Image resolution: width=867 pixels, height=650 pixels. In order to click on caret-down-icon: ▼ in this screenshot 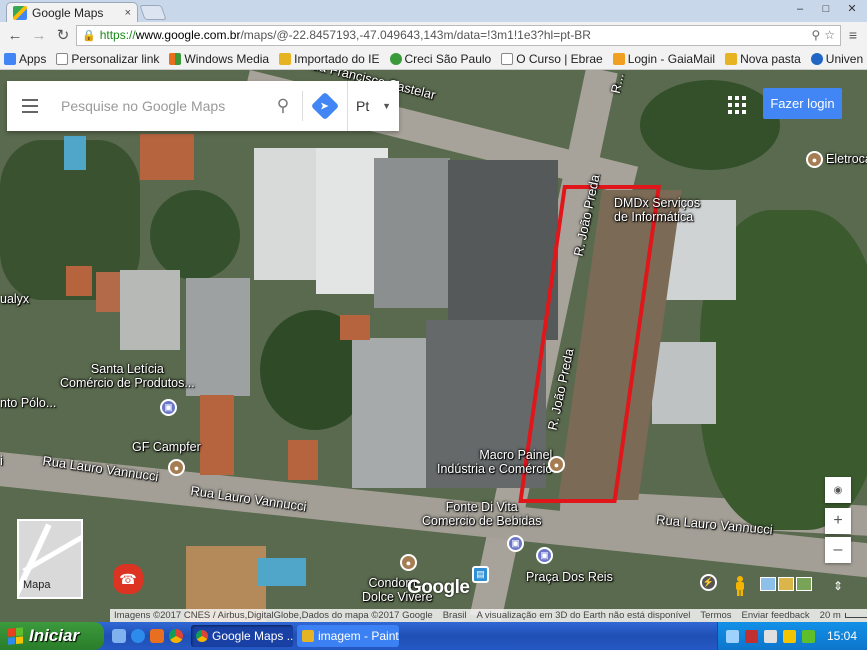, I will do `click(386, 106)`.